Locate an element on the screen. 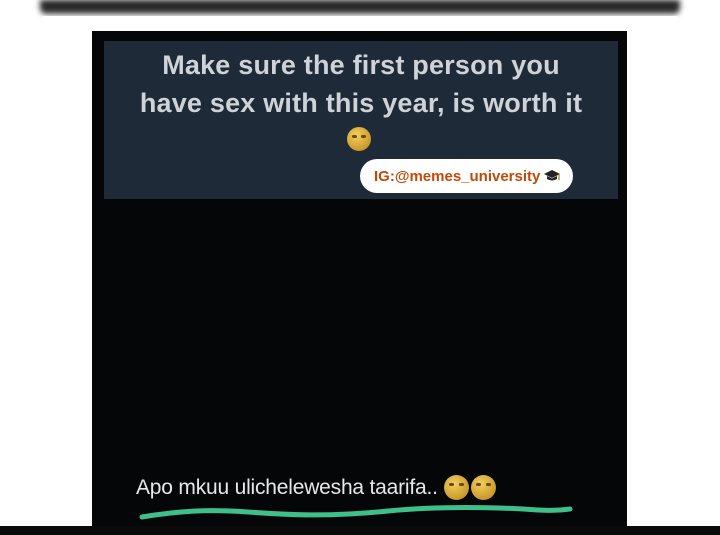 The width and height of the screenshot is (720, 535). watermark-pill: IG:@memes_university is located at coordinates (467, 176).